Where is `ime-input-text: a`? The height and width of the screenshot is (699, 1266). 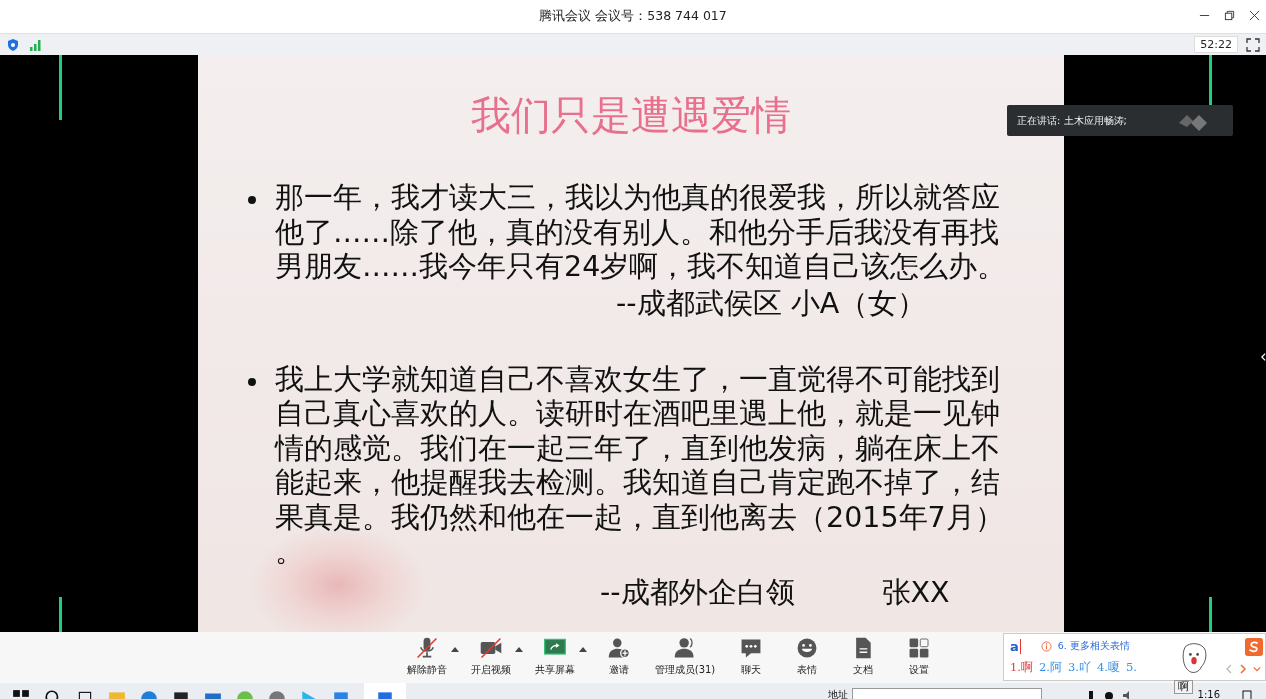 ime-input-text: a is located at coordinates (1015, 646).